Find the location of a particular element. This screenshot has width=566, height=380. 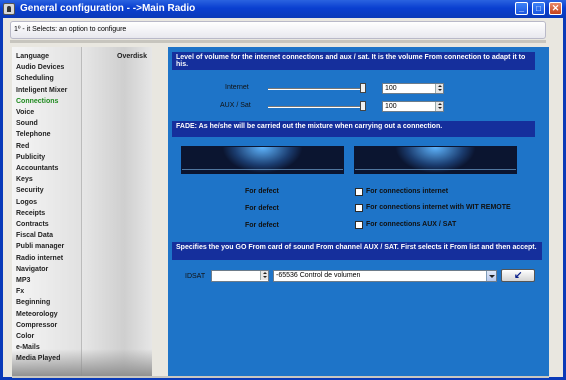

sidebar-item-beginning: Beginning is located at coordinates (33, 302).